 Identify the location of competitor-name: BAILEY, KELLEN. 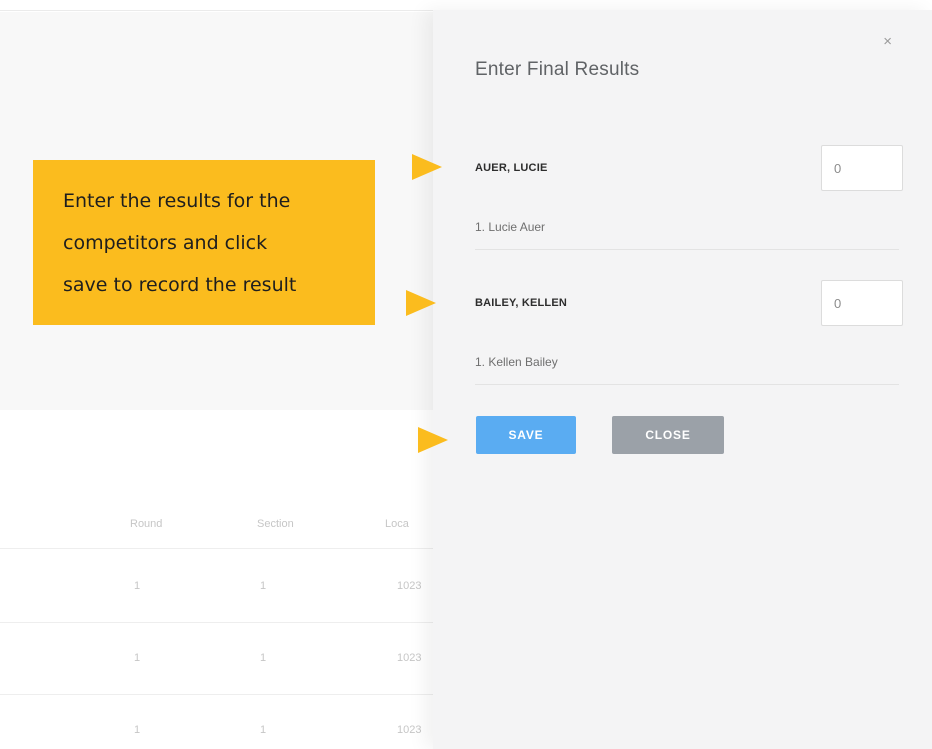
(521, 303).